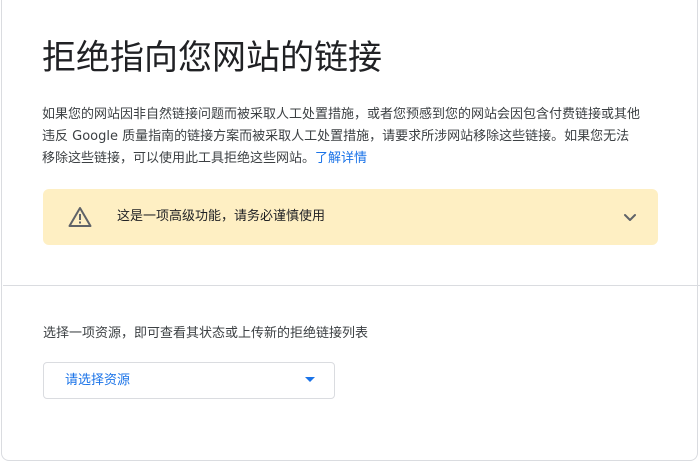 This screenshot has width=700, height=461. What do you see at coordinates (310, 379) in the screenshot?
I see `dropdown-arrow-icon` at bounding box center [310, 379].